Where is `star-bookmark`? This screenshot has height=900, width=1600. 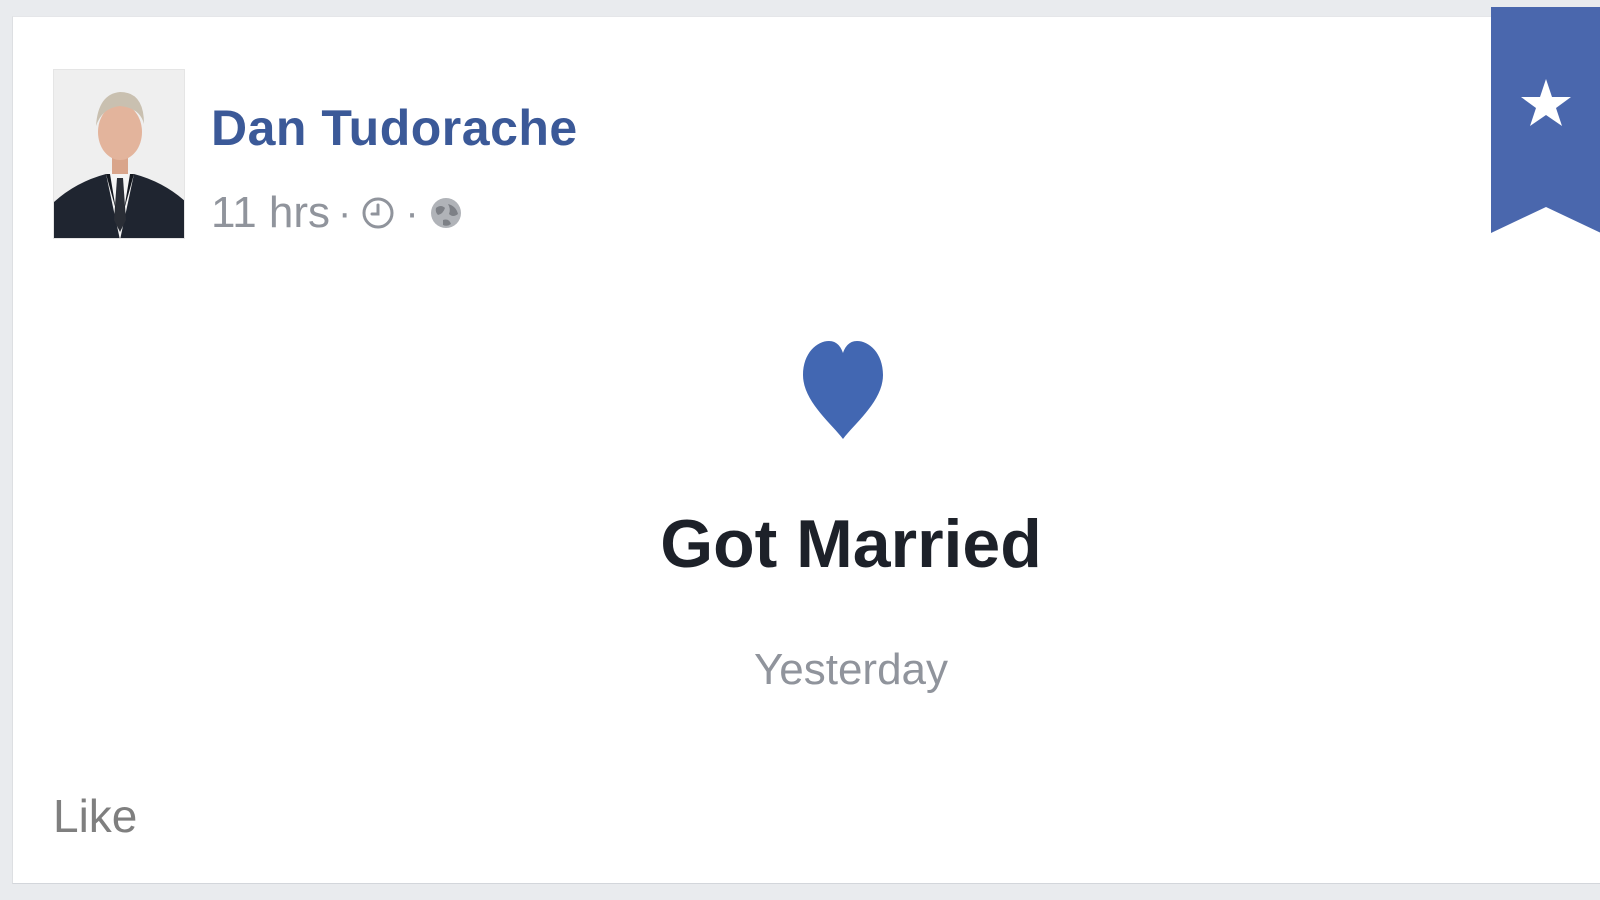
star-bookmark is located at coordinates (1545, 120).